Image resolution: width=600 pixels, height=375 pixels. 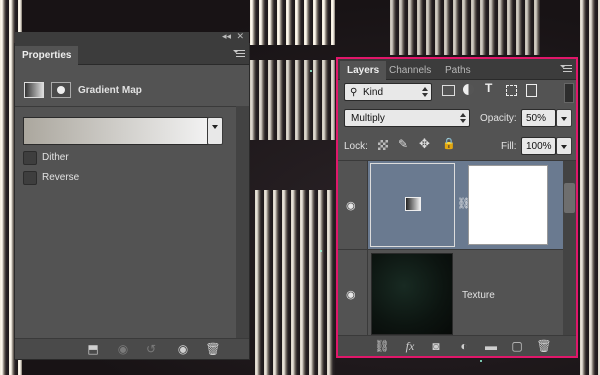 What do you see at coordinates (34, 90) in the screenshot?
I see `adjustment-icon` at bounding box center [34, 90].